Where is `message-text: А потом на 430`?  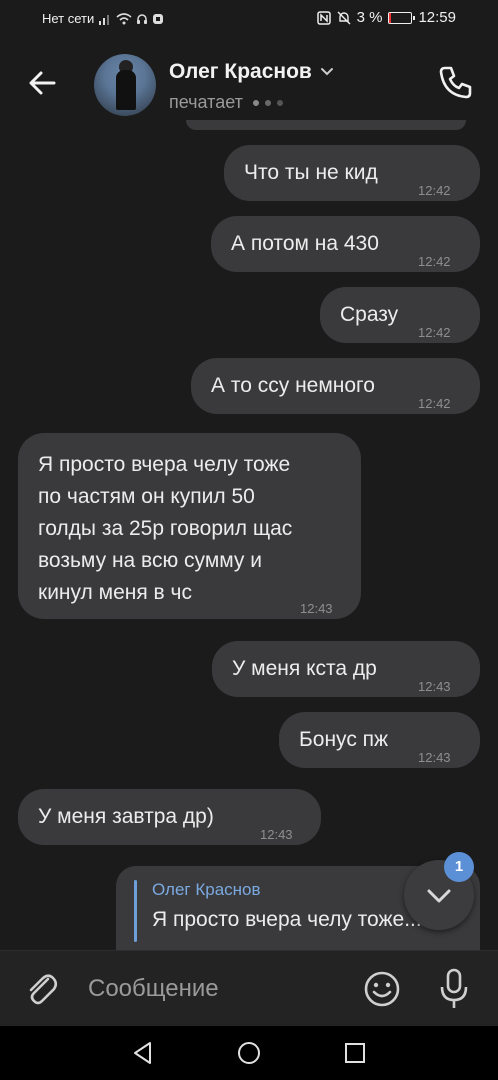 message-text: А потом на 430 is located at coordinates (305, 244).